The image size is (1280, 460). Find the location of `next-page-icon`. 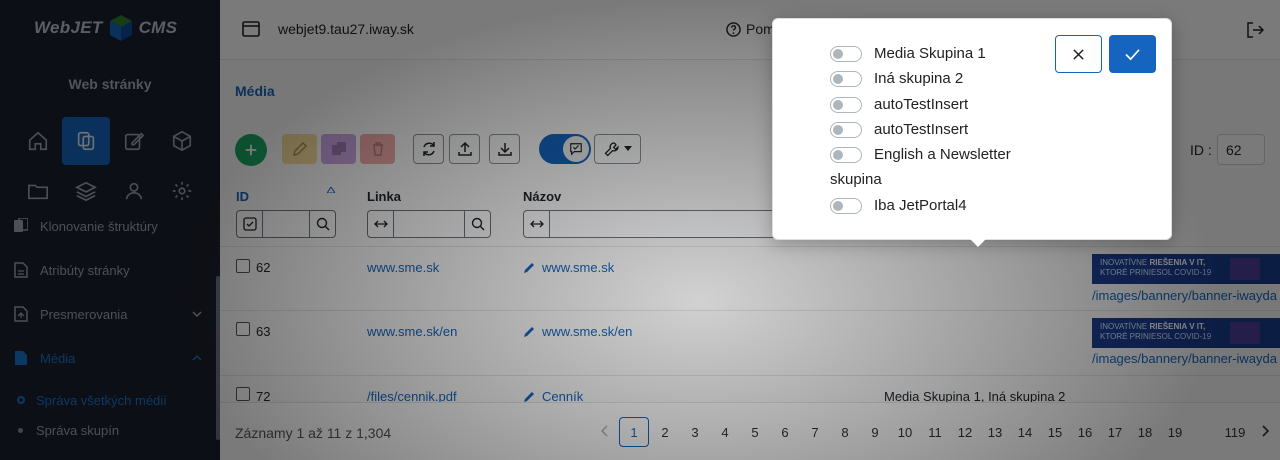

next-page-icon is located at coordinates (1265, 431).